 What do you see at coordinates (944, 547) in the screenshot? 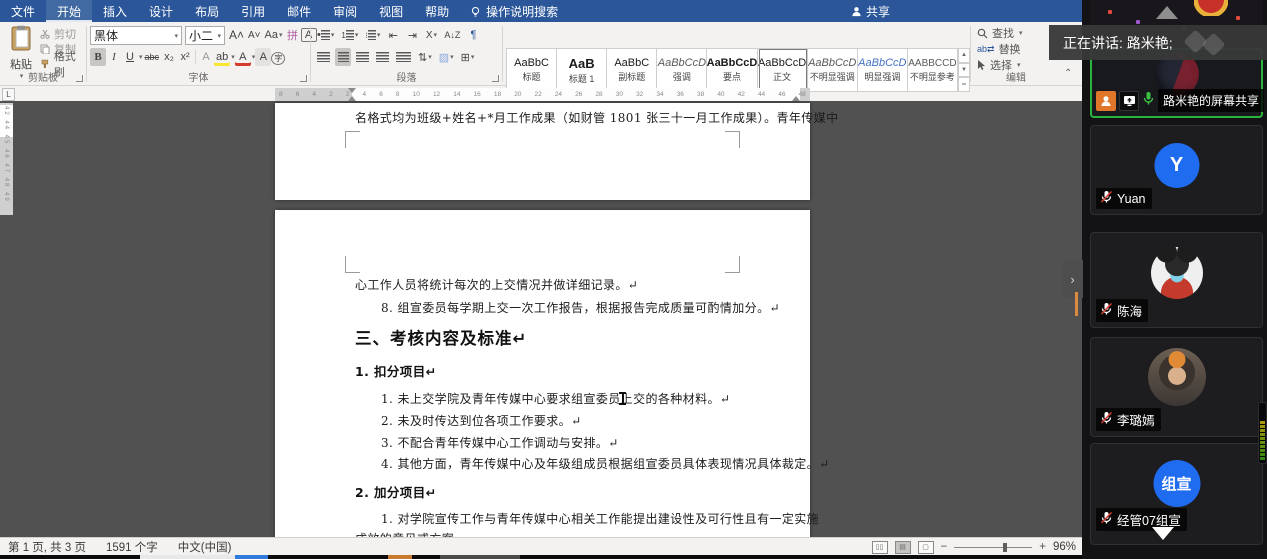
I see `zoom-out-button: −` at bounding box center [944, 547].